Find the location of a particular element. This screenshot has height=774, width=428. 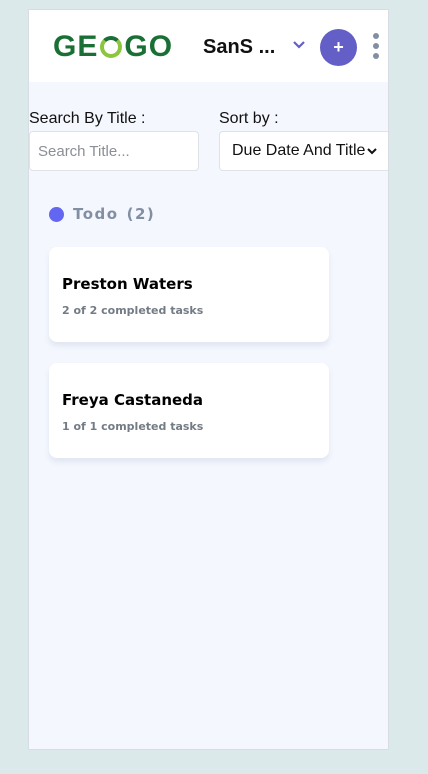

column-count: (2) is located at coordinates (141, 214).